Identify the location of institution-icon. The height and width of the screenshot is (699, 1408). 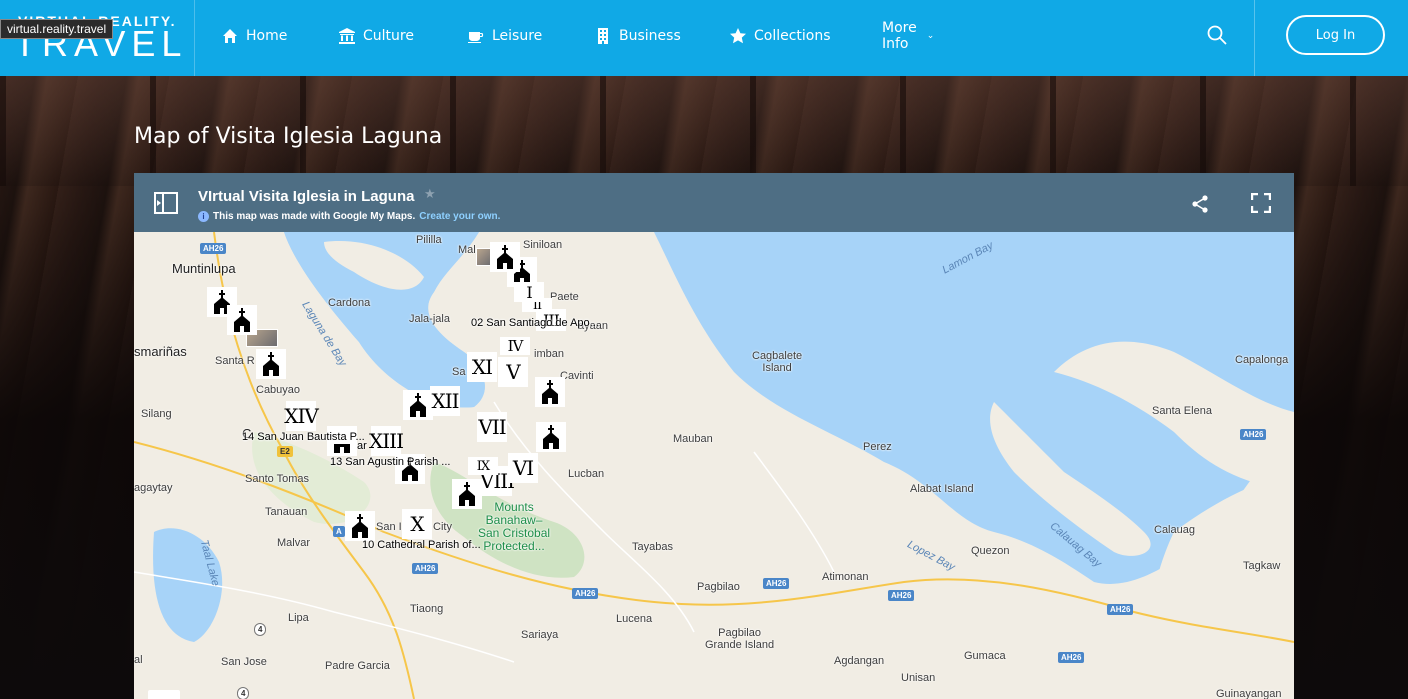
(347, 36).